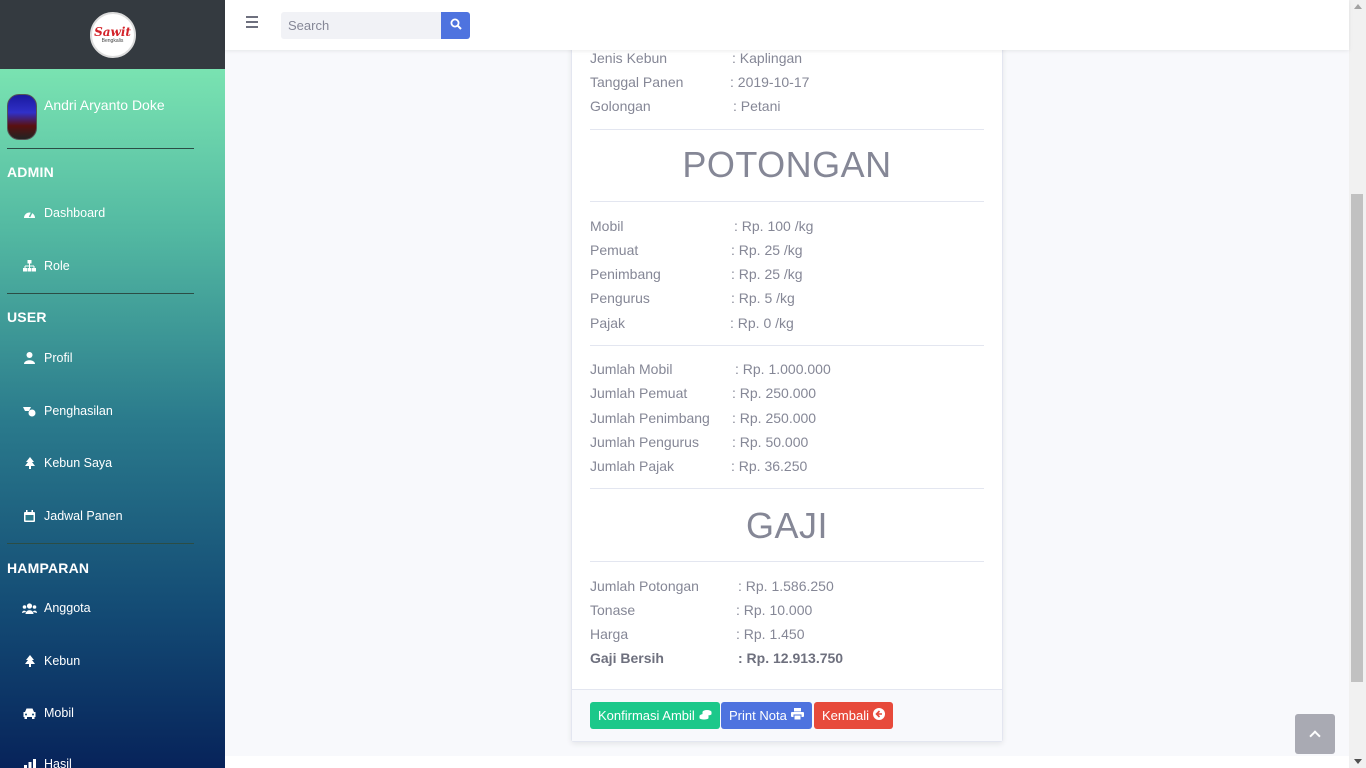 This screenshot has width=1366, height=768. I want to click on gaji-value: : Rp. 1.450, so click(770, 634).